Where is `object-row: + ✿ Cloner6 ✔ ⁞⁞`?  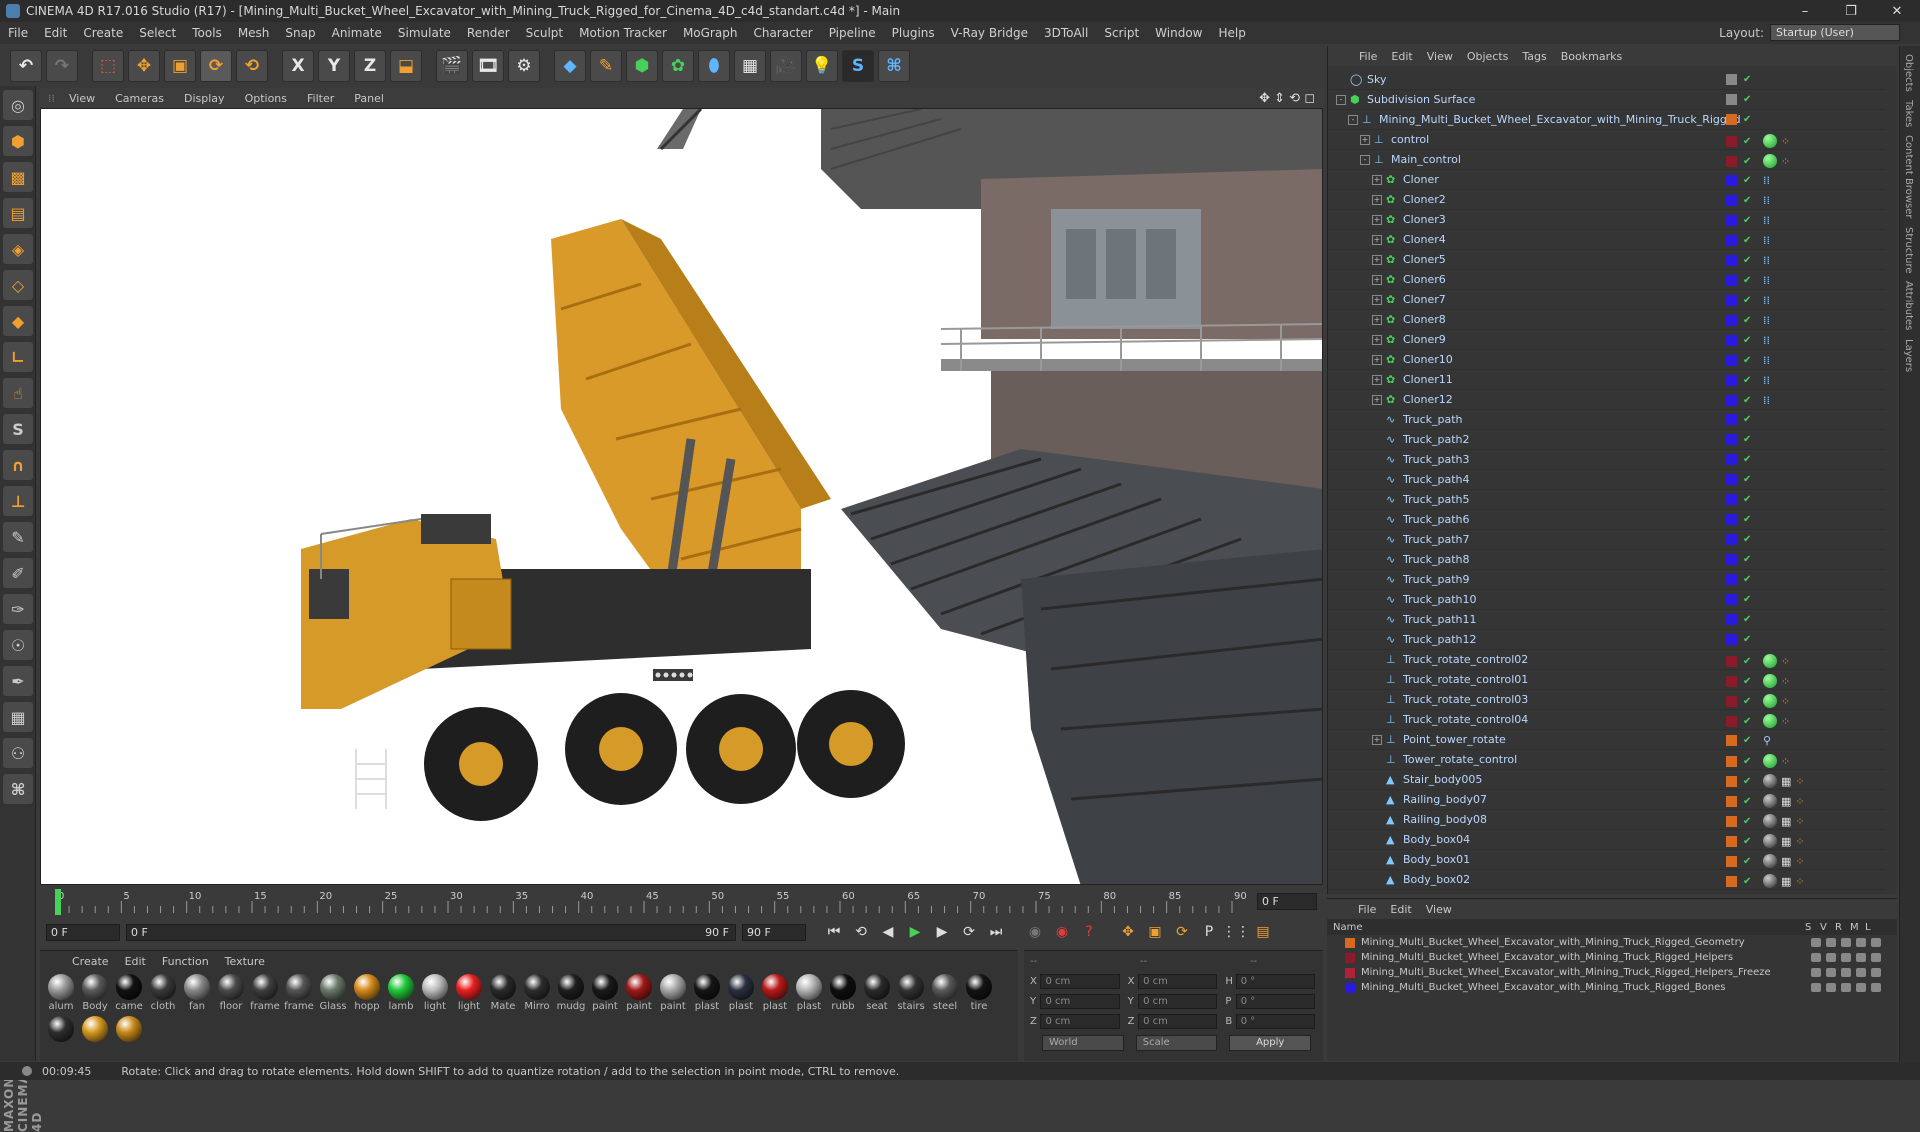 object-row: + ✿ Cloner6 ✔ ⁞⁞ is located at coordinates (1607, 280).